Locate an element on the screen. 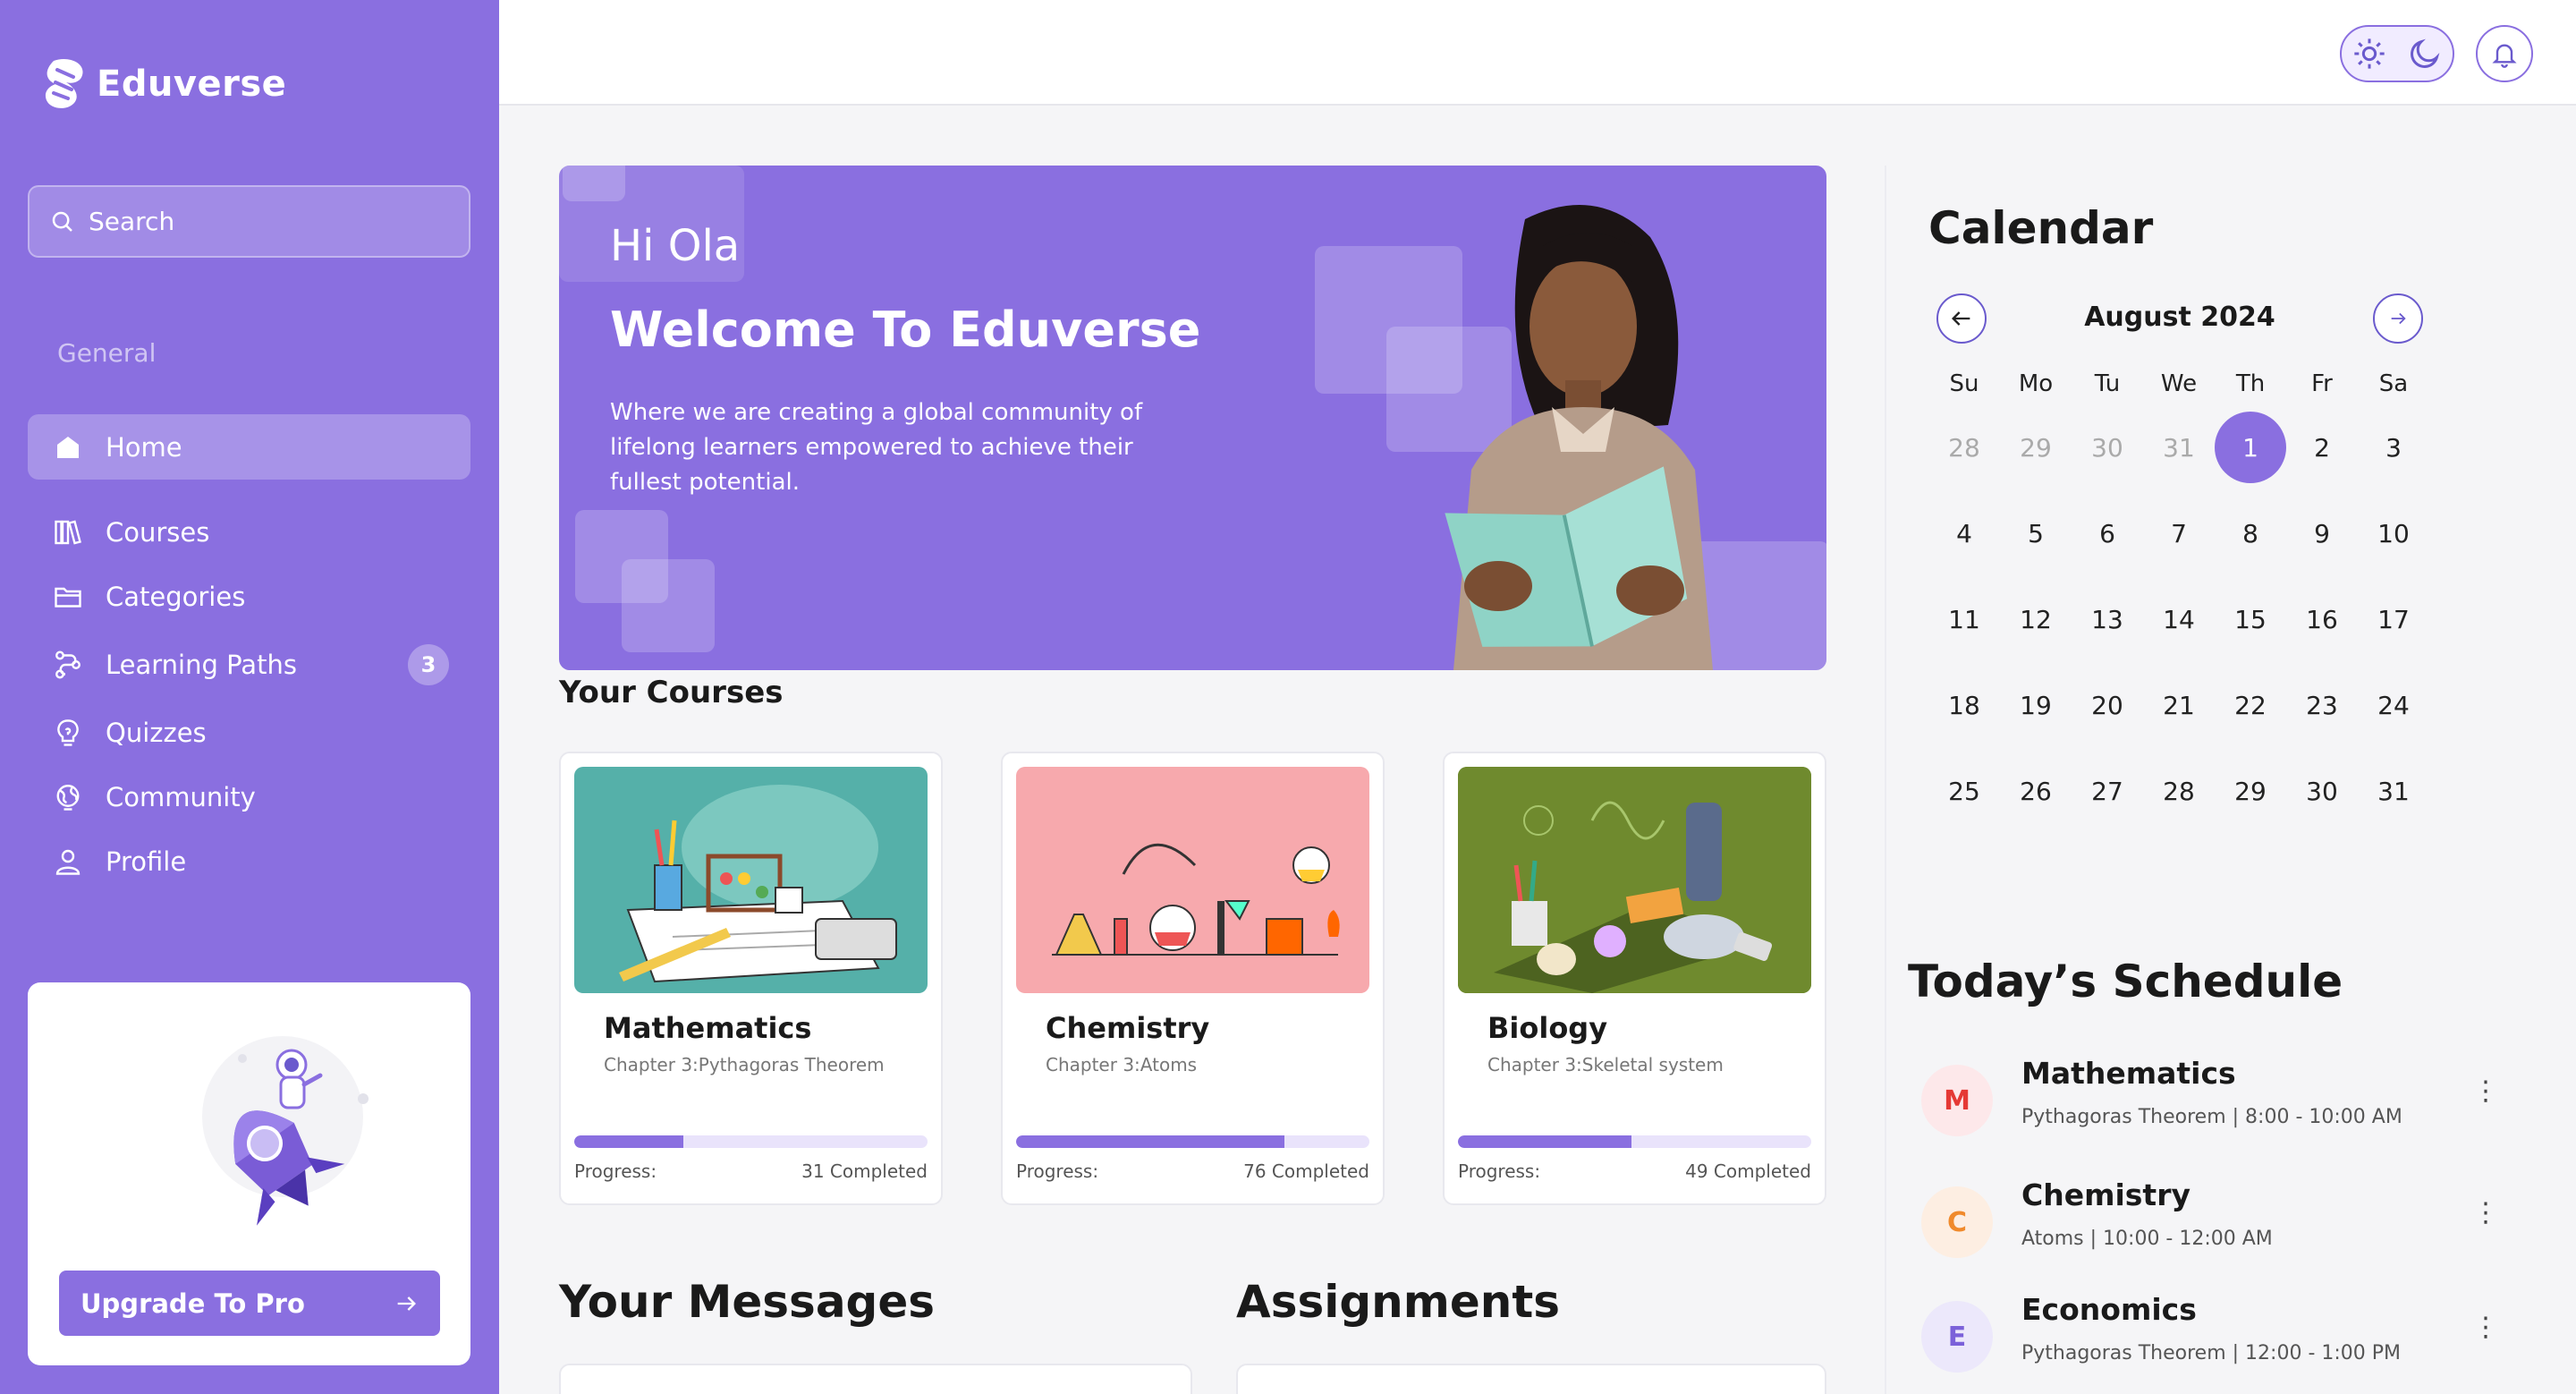 The height and width of the screenshot is (1394, 2576). avatar-initial: E is located at coordinates (1957, 1337).